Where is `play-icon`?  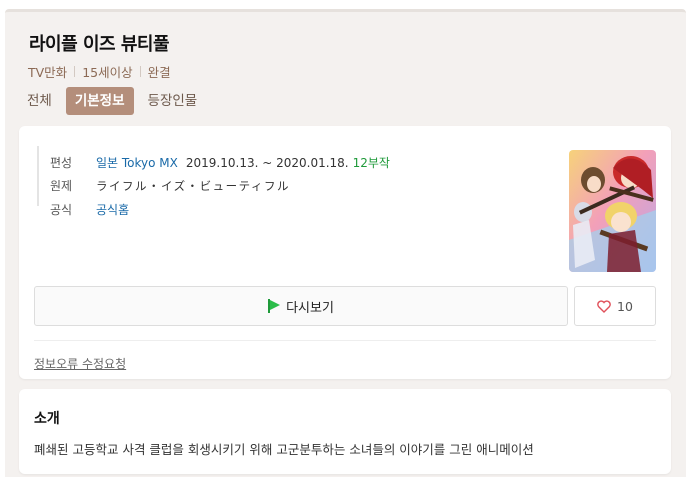
play-icon is located at coordinates (274, 306).